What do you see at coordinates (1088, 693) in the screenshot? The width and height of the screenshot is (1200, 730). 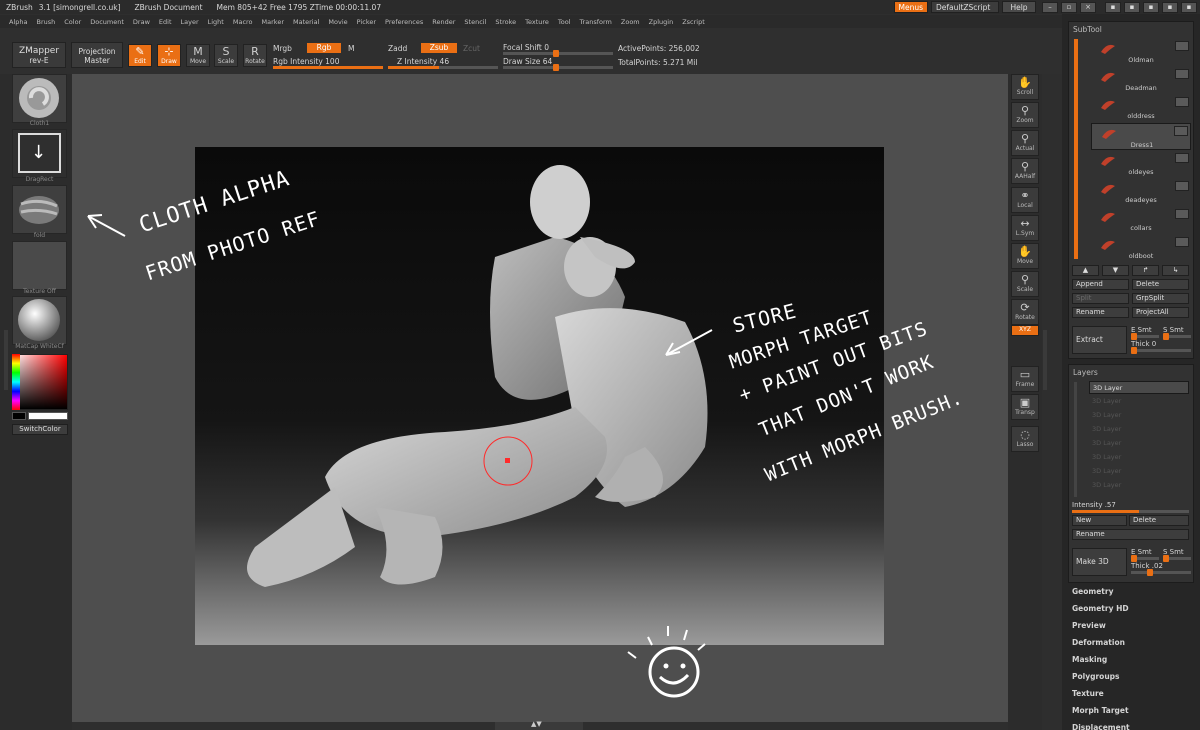 I see `tool-menu-texture: Texture` at bounding box center [1088, 693].